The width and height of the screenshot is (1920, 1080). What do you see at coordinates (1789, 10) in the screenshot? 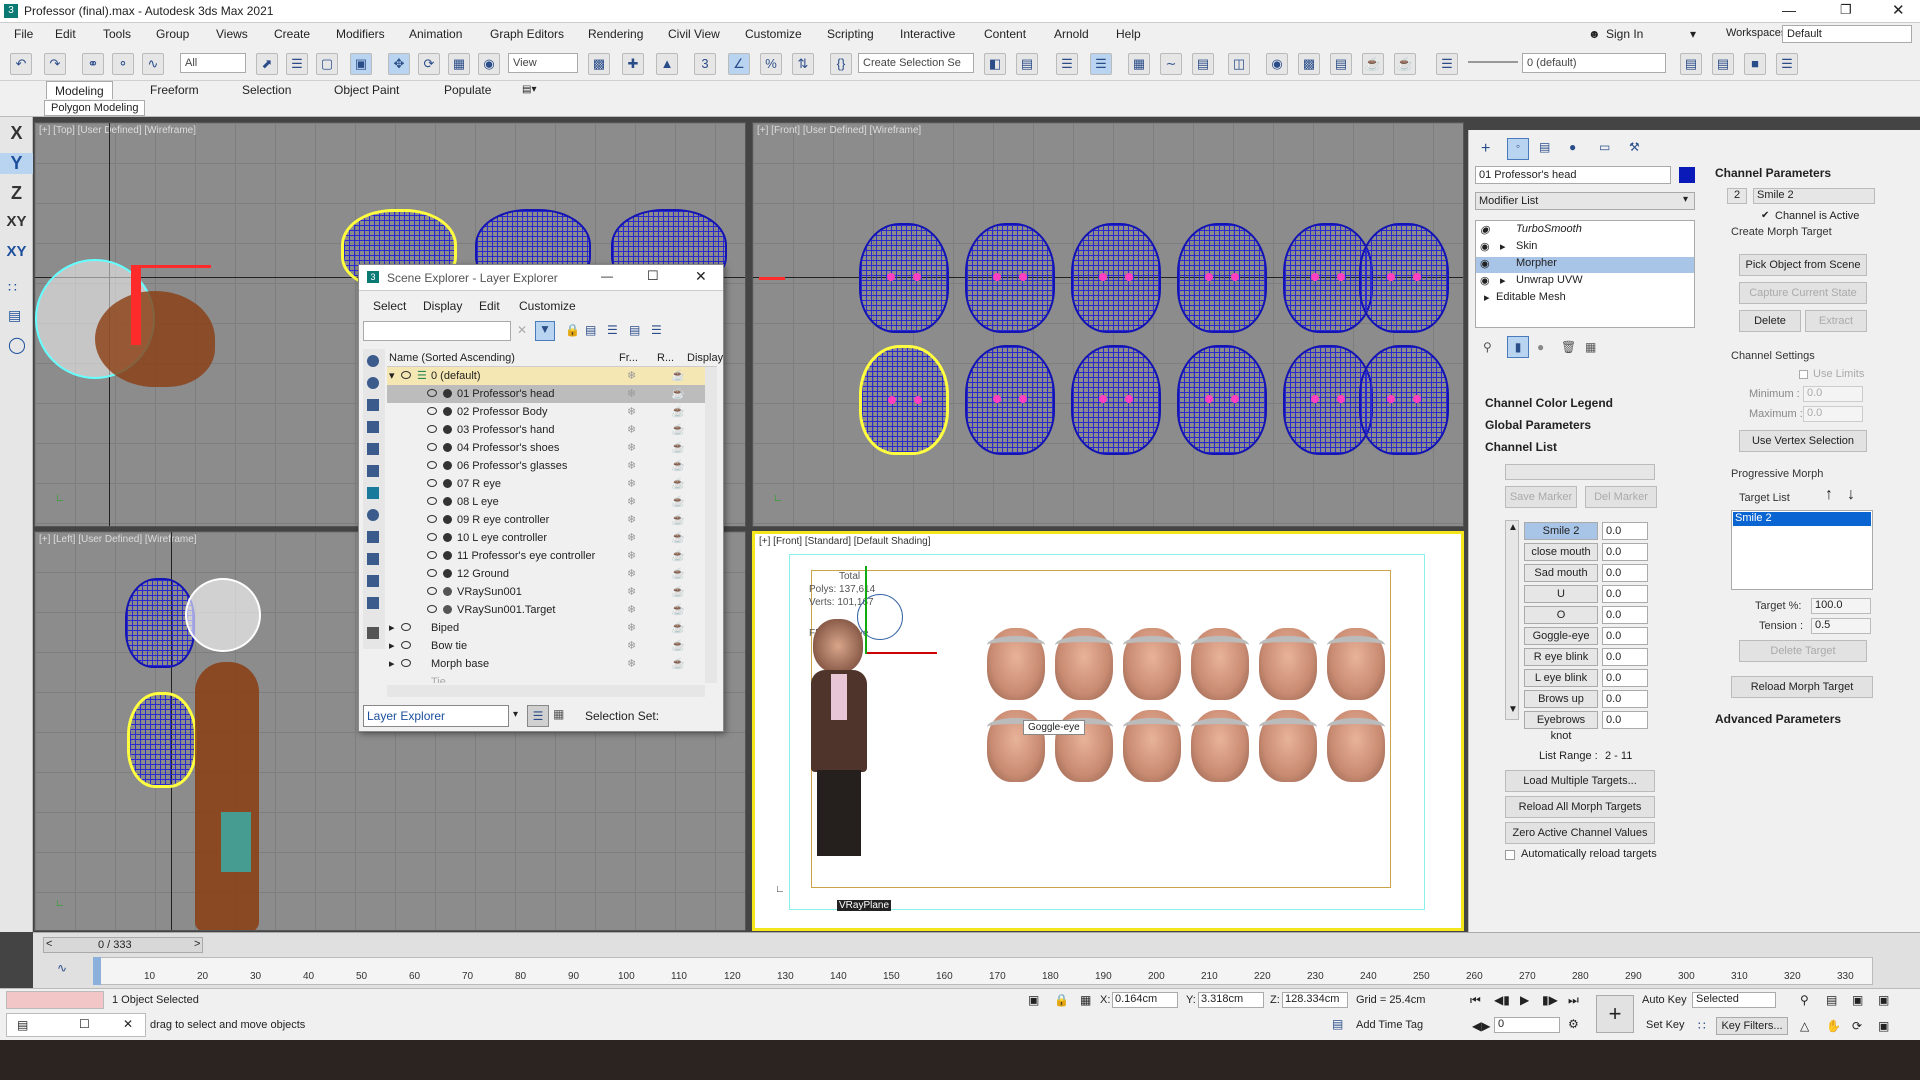
I see `minimize-icon: —` at bounding box center [1789, 10].